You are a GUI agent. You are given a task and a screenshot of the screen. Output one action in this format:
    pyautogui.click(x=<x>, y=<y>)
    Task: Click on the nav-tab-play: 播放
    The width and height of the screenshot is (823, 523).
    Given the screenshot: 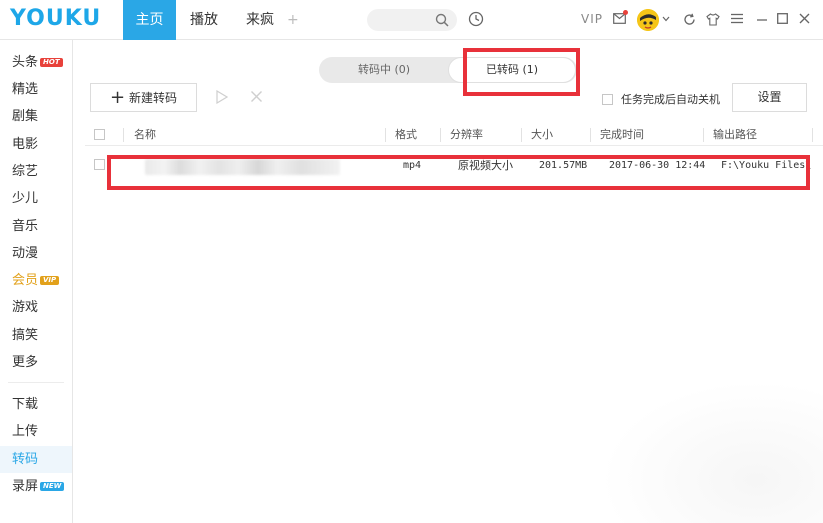 What is the action you would take?
    pyautogui.click(x=204, y=20)
    